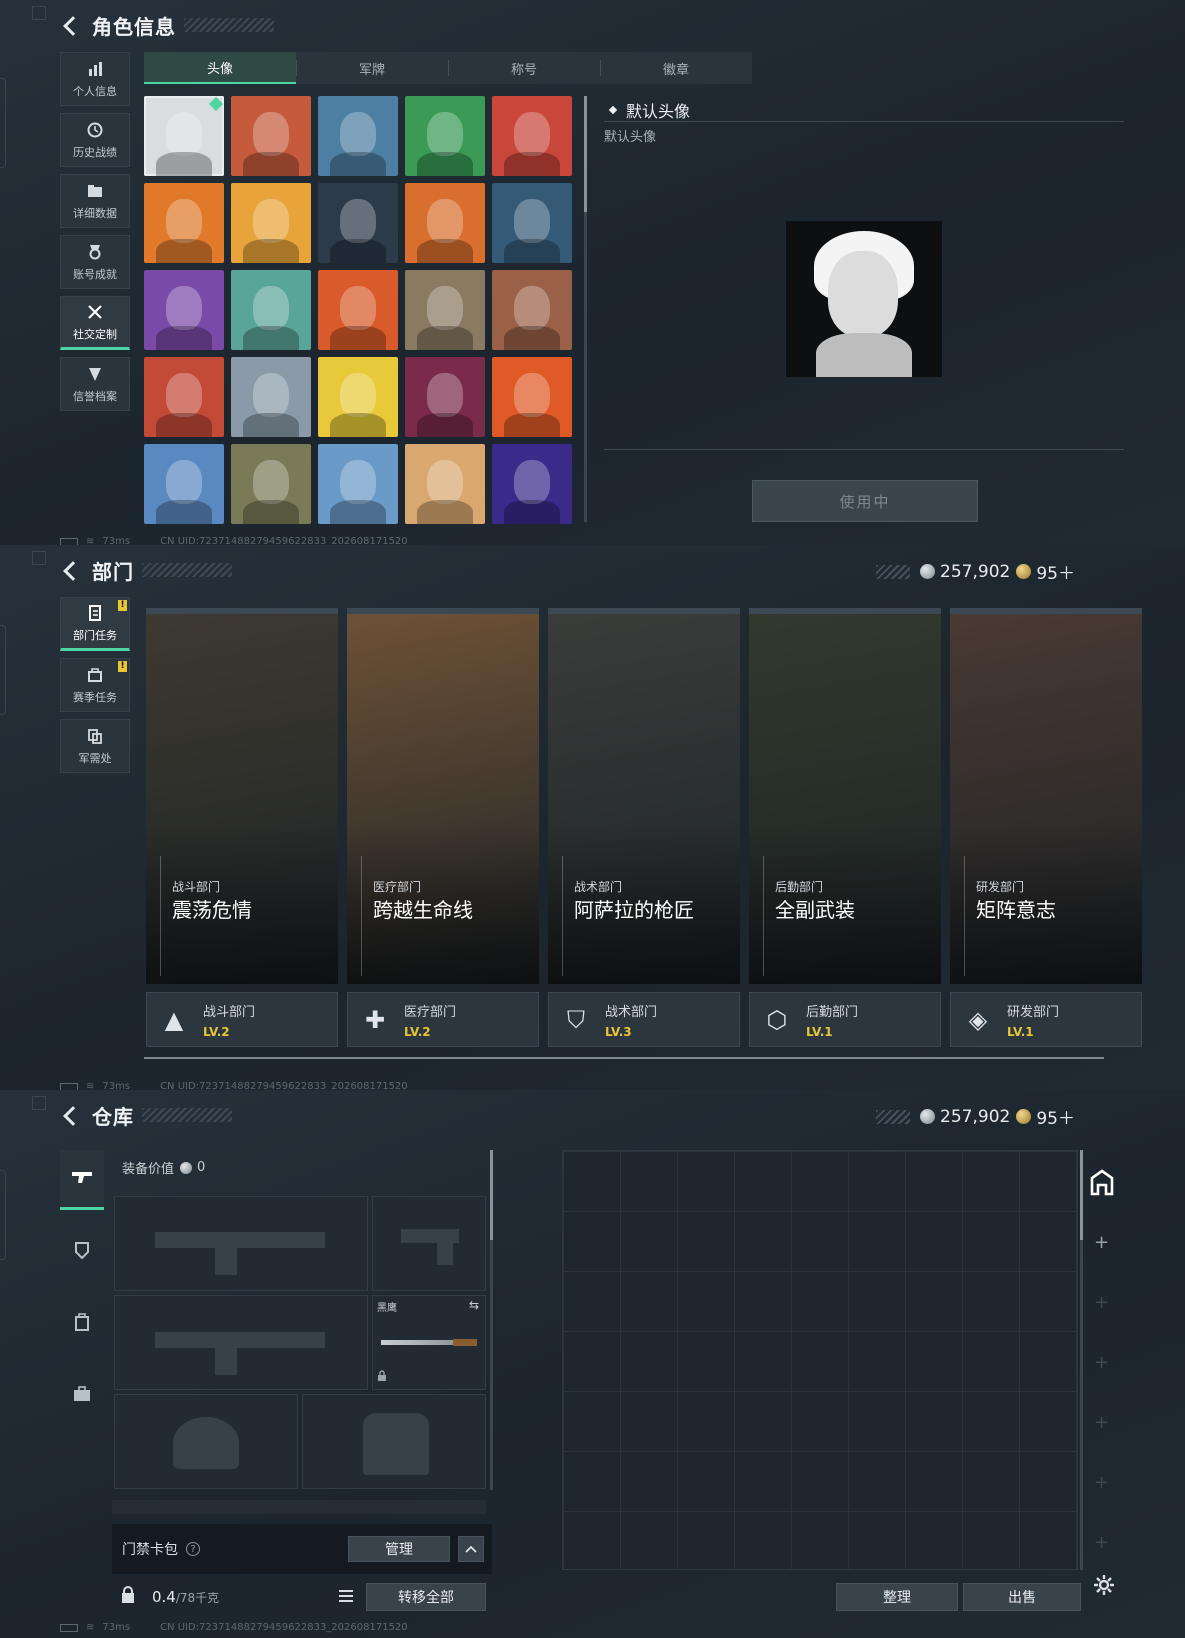 The height and width of the screenshot is (1638, 1185). I want to click on tab-badge: 徽章, so click(676, 68).